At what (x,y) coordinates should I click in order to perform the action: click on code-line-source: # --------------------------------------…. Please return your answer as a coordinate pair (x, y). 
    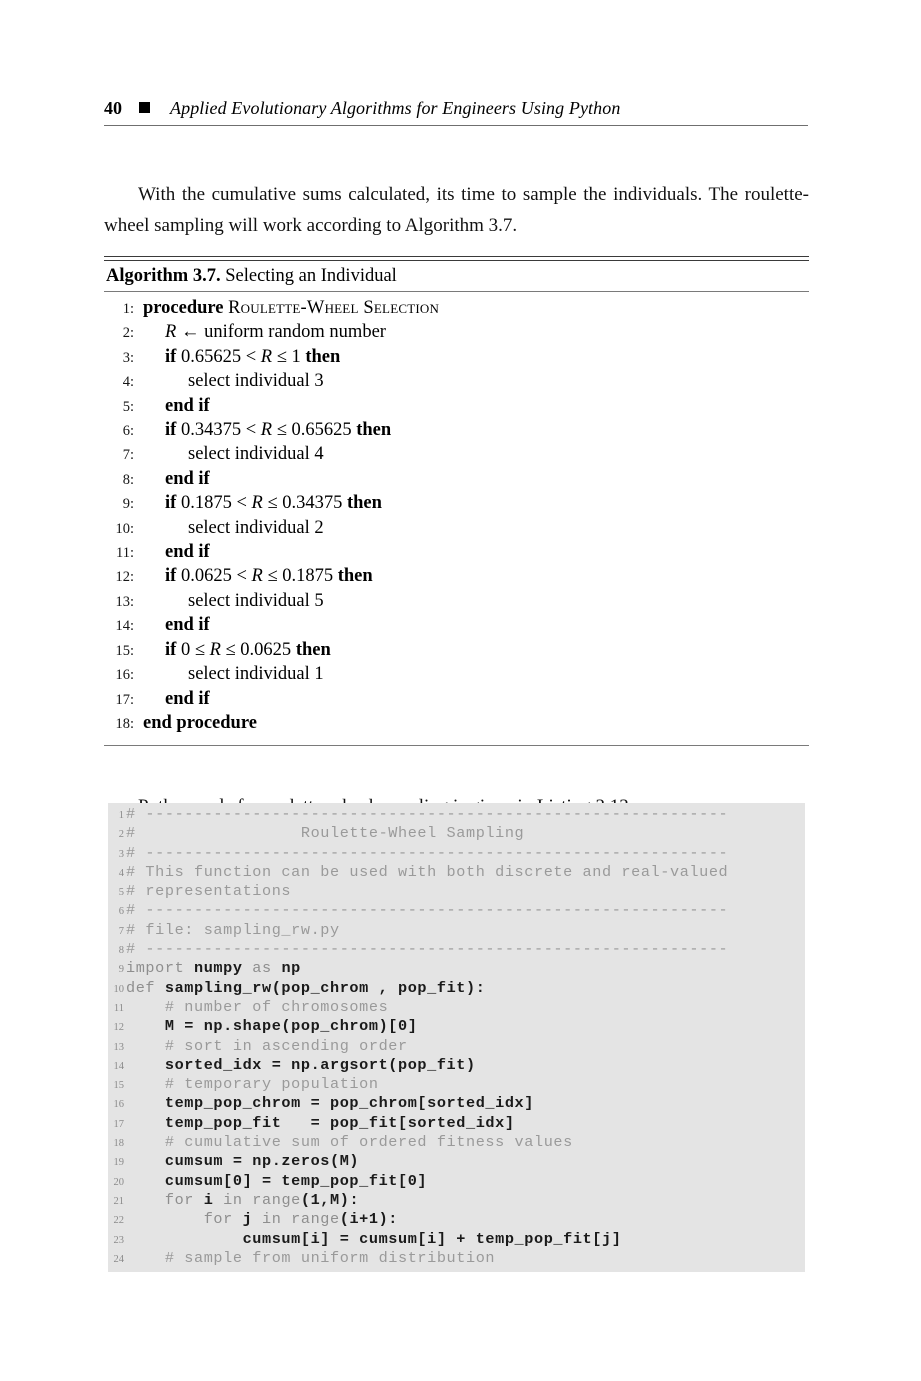
    Looking at the image, I should click on (427, 949).